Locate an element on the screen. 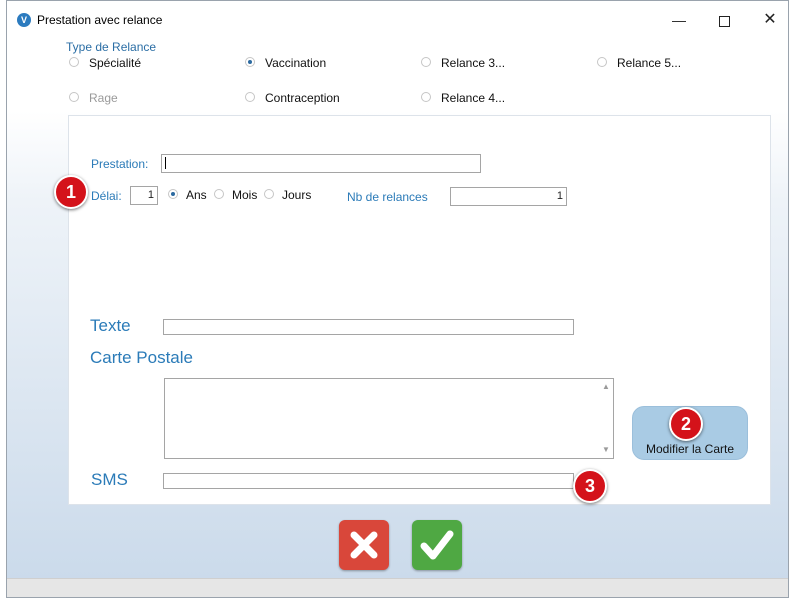 This screenshot has height=603, width=795. ok-button is located at coordinates (437, 545).